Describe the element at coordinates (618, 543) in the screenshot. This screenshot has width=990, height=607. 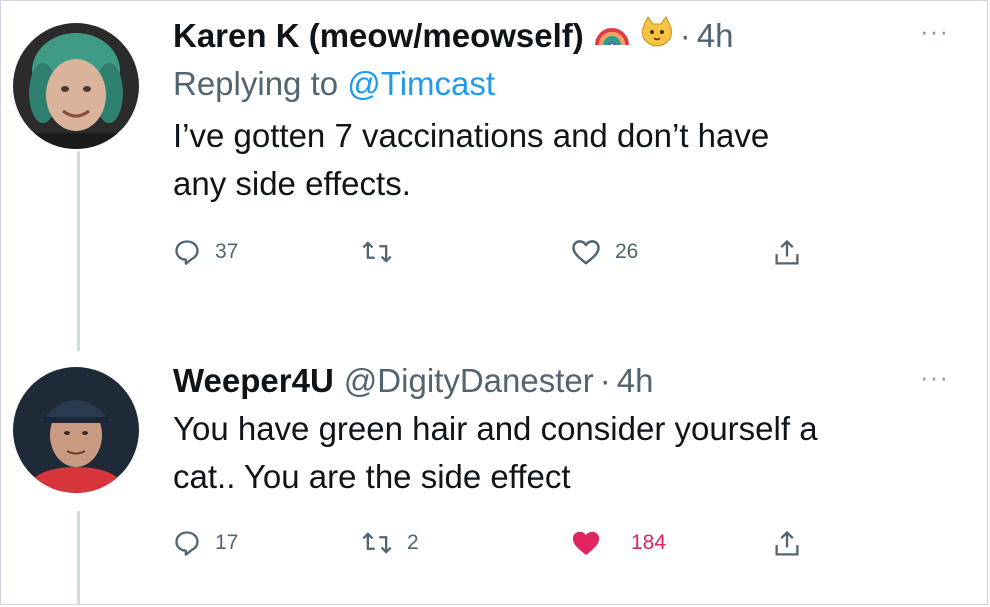
I see `like-button: 184` at that location.